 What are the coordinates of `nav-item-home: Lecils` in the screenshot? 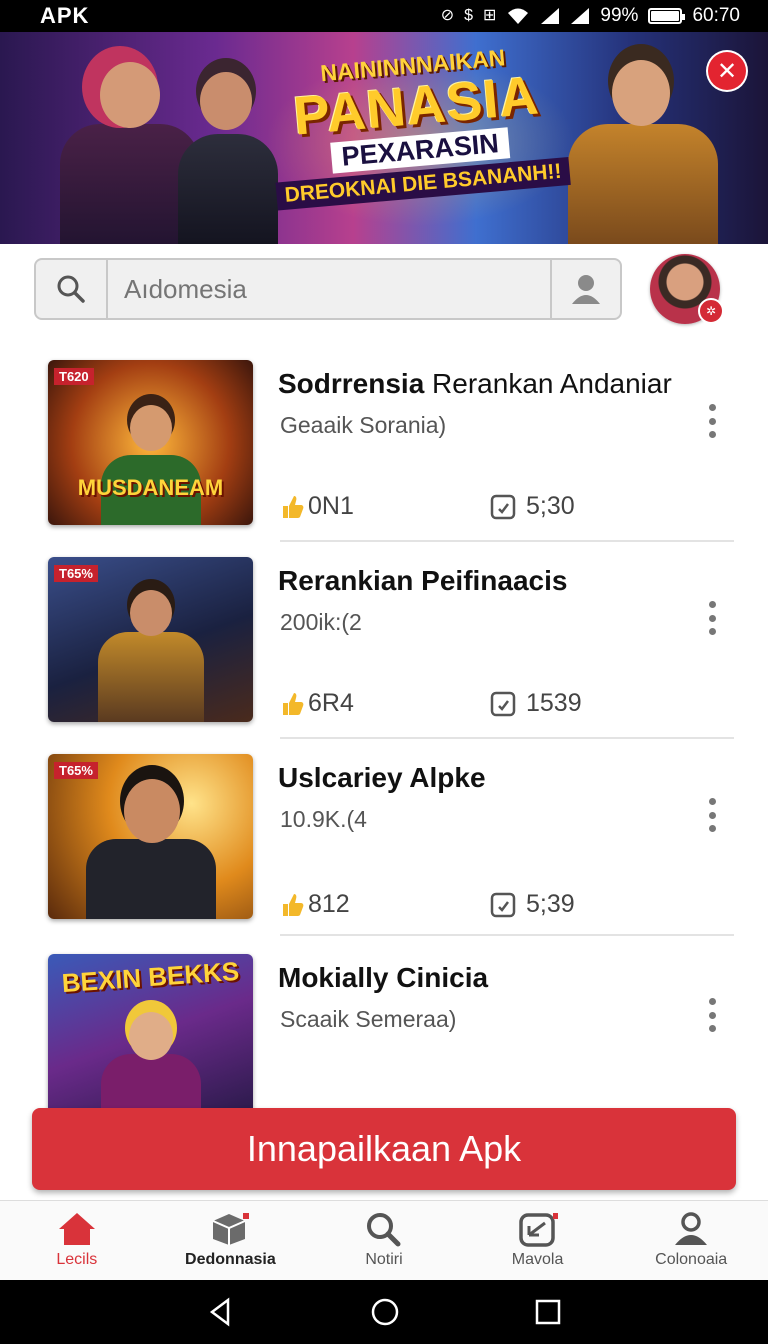 It's located at (77, 1240).